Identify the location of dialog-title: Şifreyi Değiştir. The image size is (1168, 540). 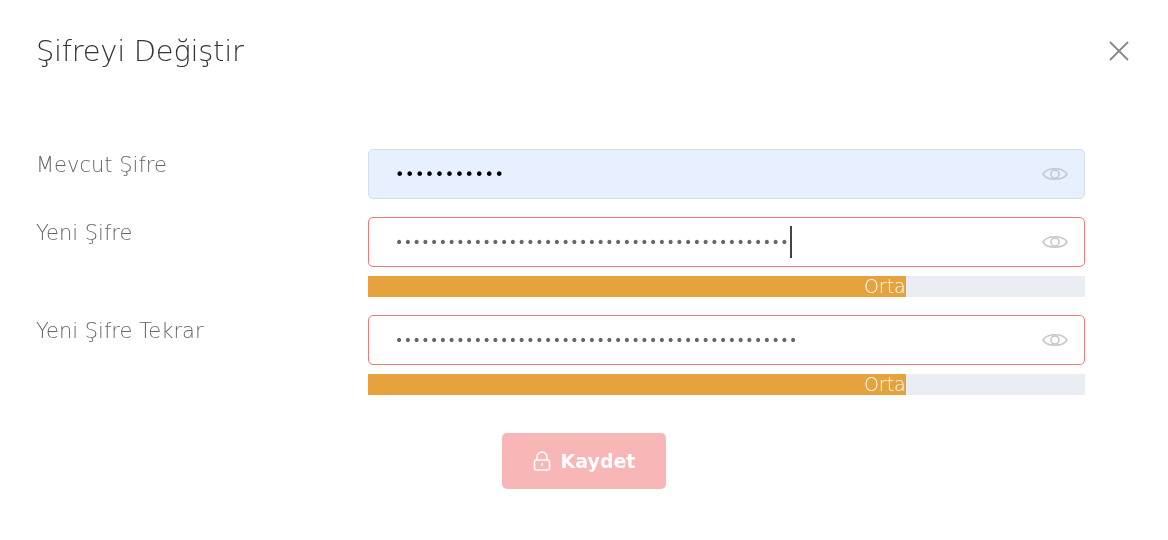
(140, 51).